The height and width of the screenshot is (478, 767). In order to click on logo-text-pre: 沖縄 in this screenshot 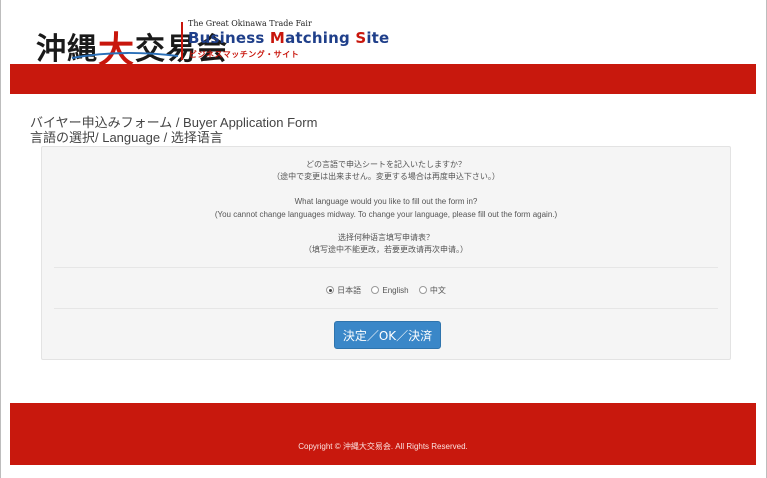, I will do `click(67, 49)`.